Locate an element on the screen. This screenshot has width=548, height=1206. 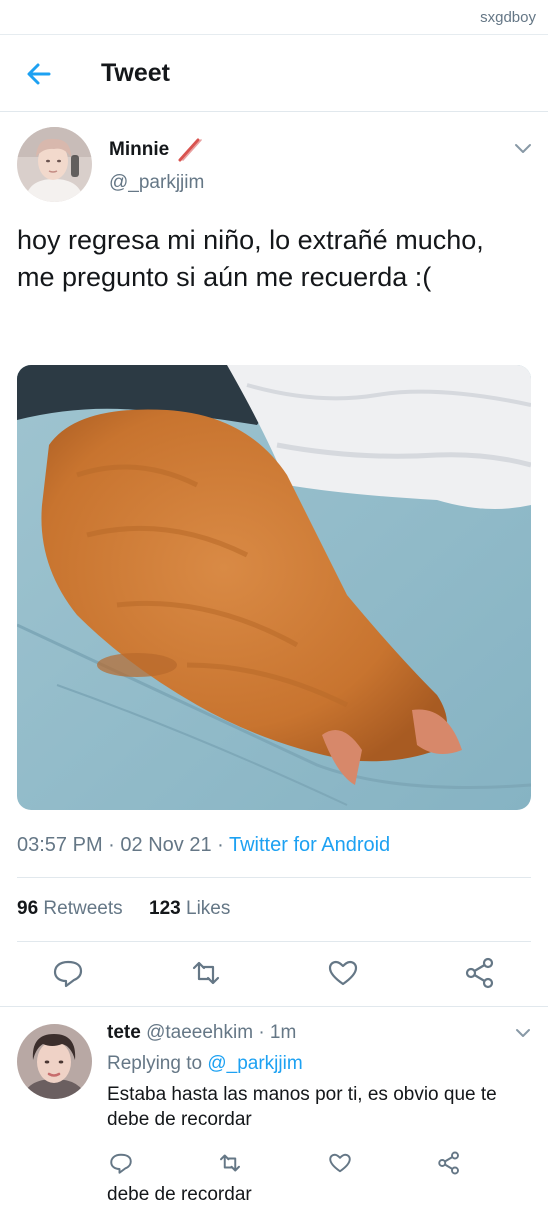
reply-header: tete @taeeehkim · 1m is located at coordinates (201, 1033).